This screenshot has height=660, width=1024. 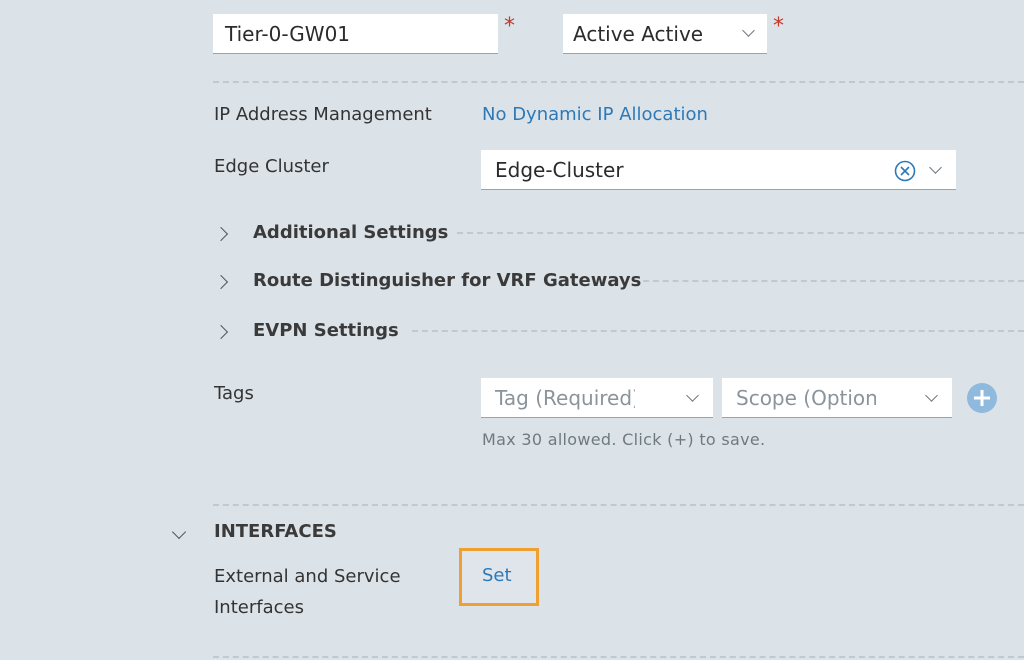 What do you see at coordinates (718, 170) in the screenshot?
I see `edge-cluster-select: Edge-Cluster` at bounding box center [718, 170].